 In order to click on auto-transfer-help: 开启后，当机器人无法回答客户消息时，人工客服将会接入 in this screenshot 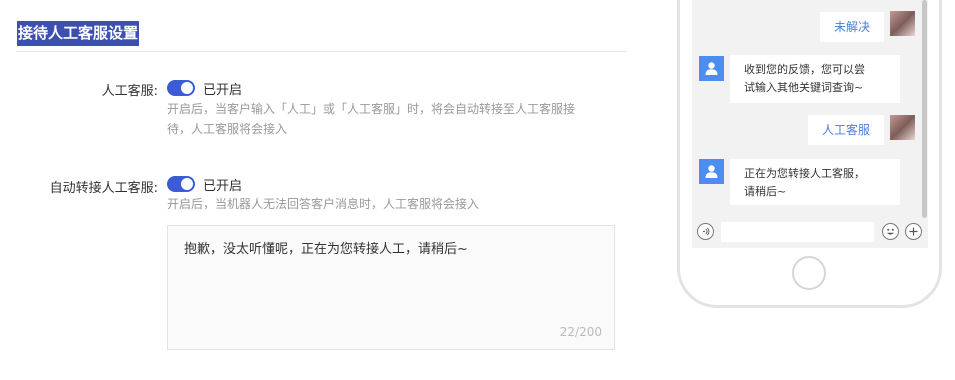, I will do `click(323, 204)`.